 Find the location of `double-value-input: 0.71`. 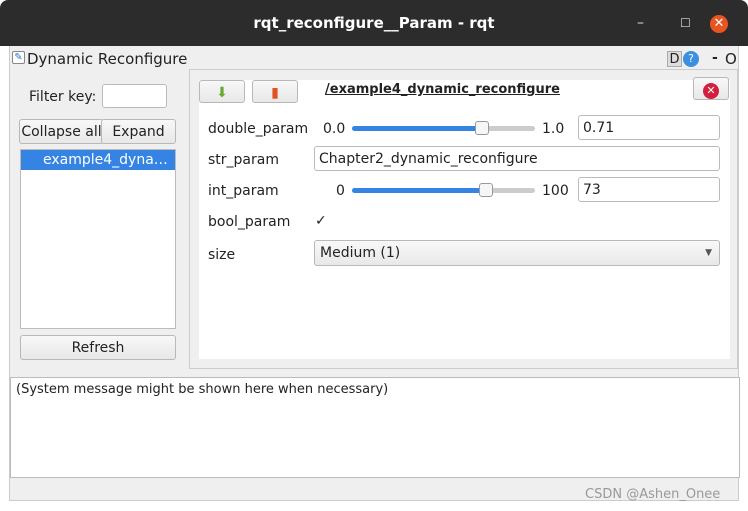

double-value-input: 0.71 is located at coordinates (649, 127).